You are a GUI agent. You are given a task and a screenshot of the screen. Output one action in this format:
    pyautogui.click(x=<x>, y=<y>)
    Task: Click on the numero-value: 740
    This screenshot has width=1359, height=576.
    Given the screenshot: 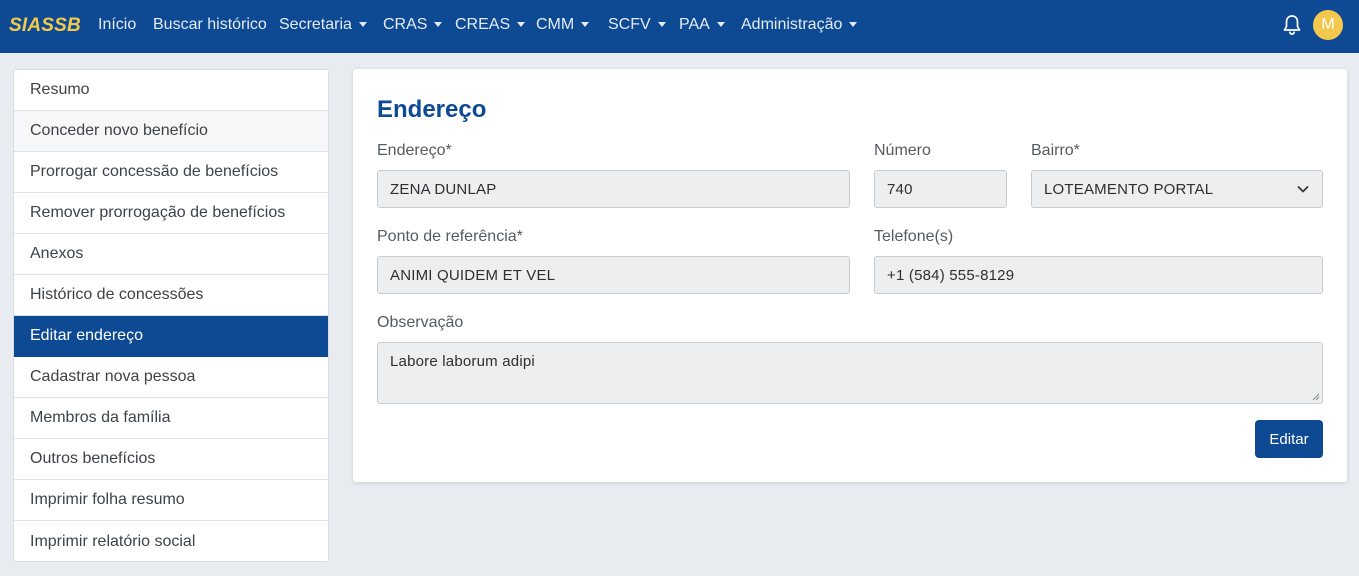 What is the action you would take?
    pyautogui.click(x=900, y=189)
    